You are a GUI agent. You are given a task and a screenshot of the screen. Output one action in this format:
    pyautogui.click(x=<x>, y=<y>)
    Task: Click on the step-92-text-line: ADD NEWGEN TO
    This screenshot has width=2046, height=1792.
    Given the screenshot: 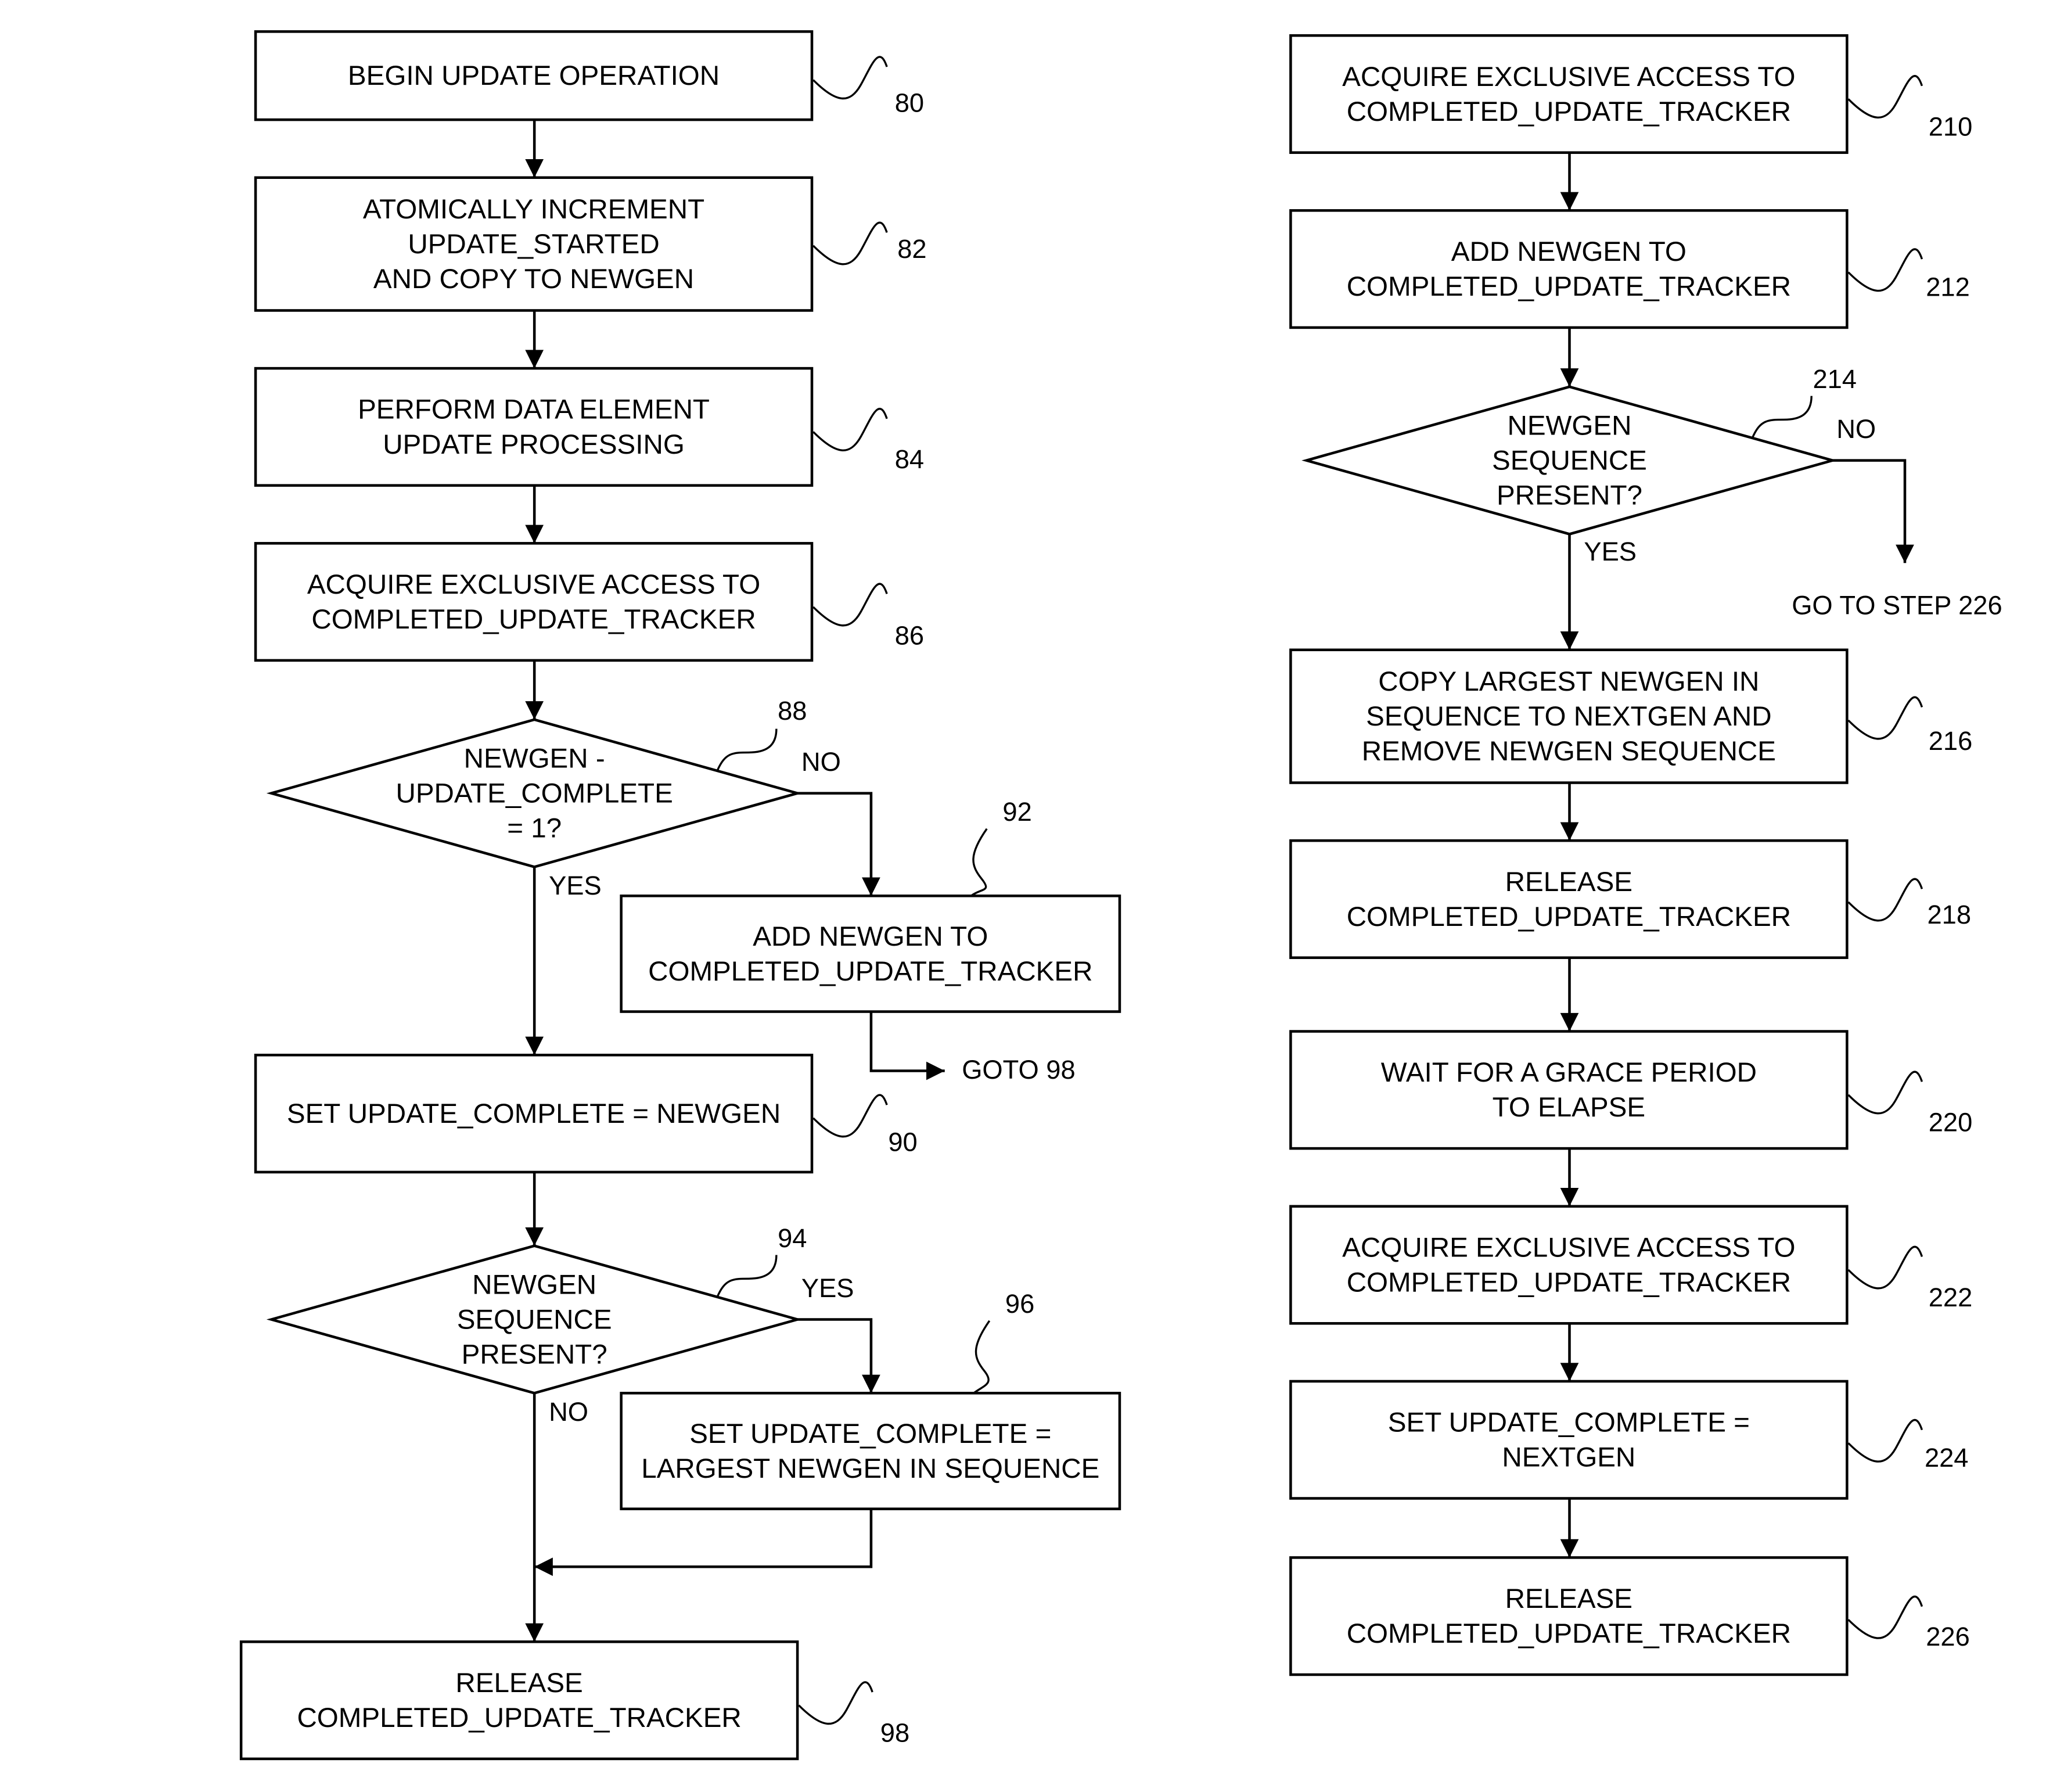 What is the action you would take?
    pyautogui.click(x=870, y=937)
    